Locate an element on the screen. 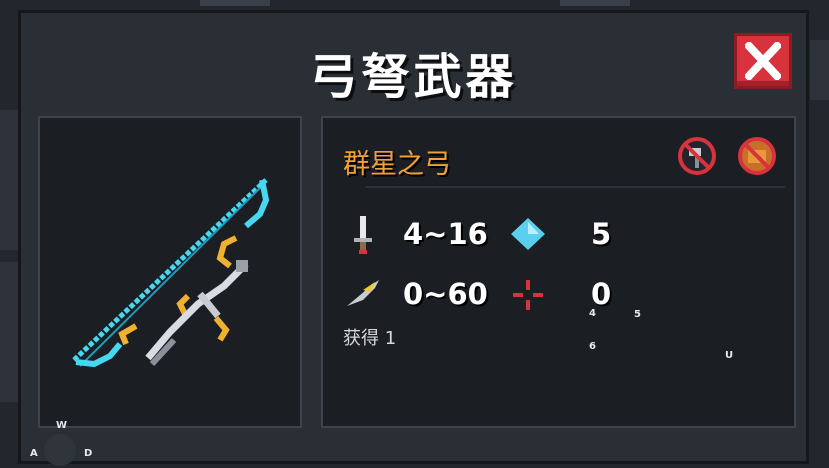 The image size is (829, 468). weapon-name: 群星之弓 is located at coordinates (397, 164).